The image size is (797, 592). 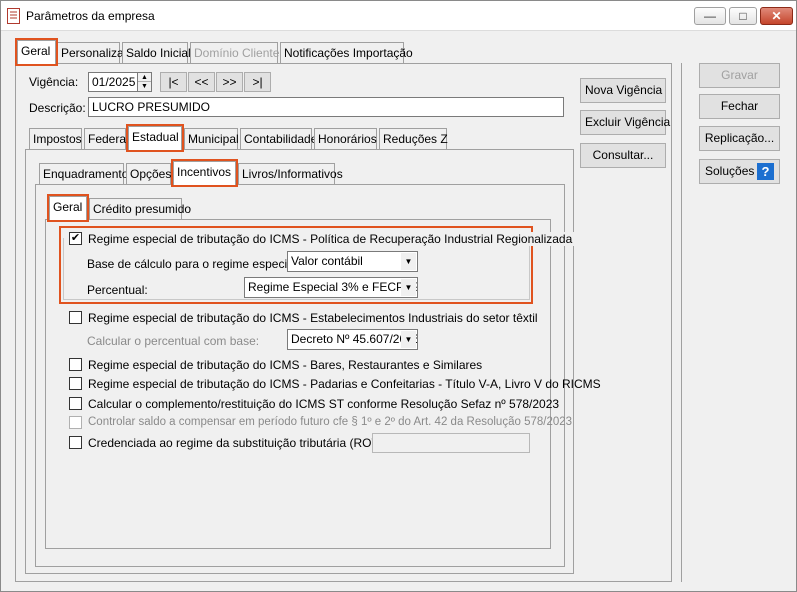 What do you see at coordinates (144, 77) in the screenshot?
I see `spin-up-icon: ▲` at bounding box center [144, 77].